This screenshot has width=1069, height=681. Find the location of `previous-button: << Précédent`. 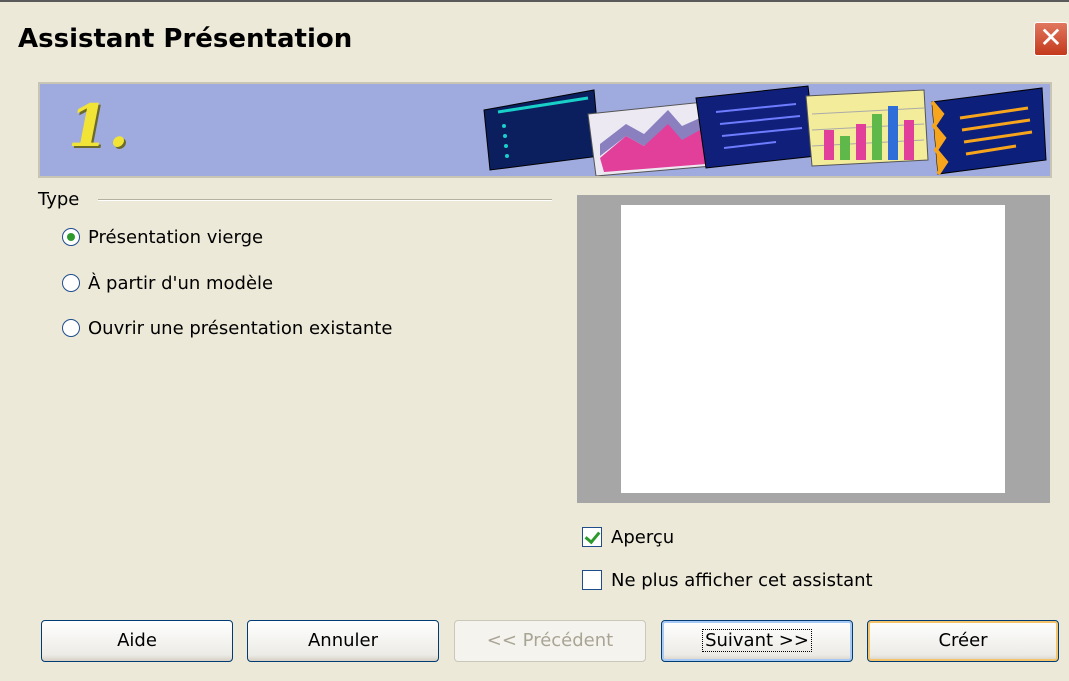

previous-button: << Précédent is located at coordinates (550, 641).